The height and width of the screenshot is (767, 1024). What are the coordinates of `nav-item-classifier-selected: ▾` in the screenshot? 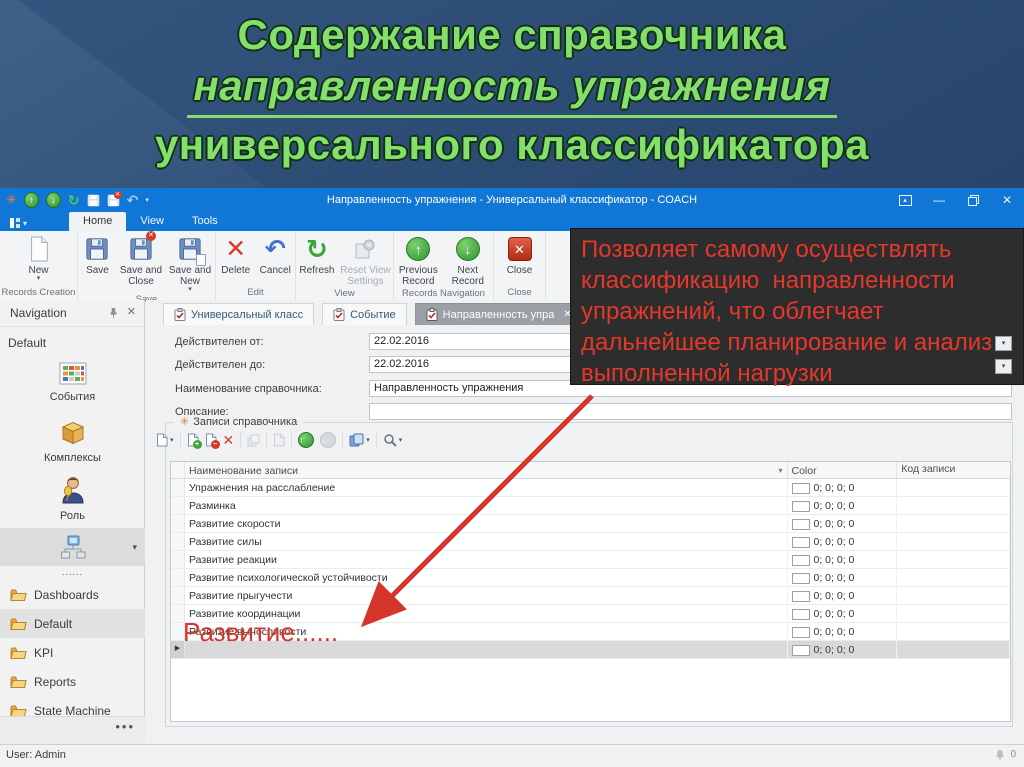 It's located at (72, 547).